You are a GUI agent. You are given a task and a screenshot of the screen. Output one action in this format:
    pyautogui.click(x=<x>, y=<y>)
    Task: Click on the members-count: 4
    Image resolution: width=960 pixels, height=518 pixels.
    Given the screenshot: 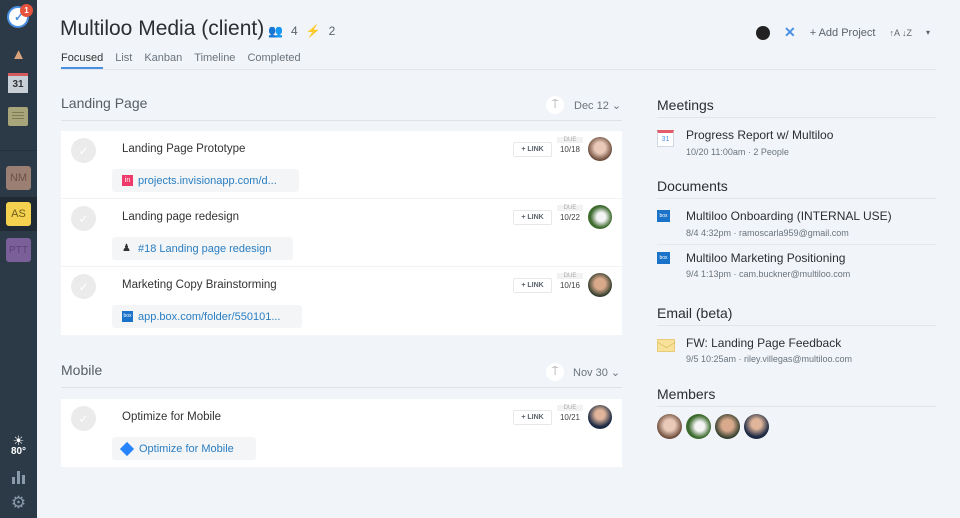 What is the action you would take?
    pyautogui.click(x=294, y=31)
    